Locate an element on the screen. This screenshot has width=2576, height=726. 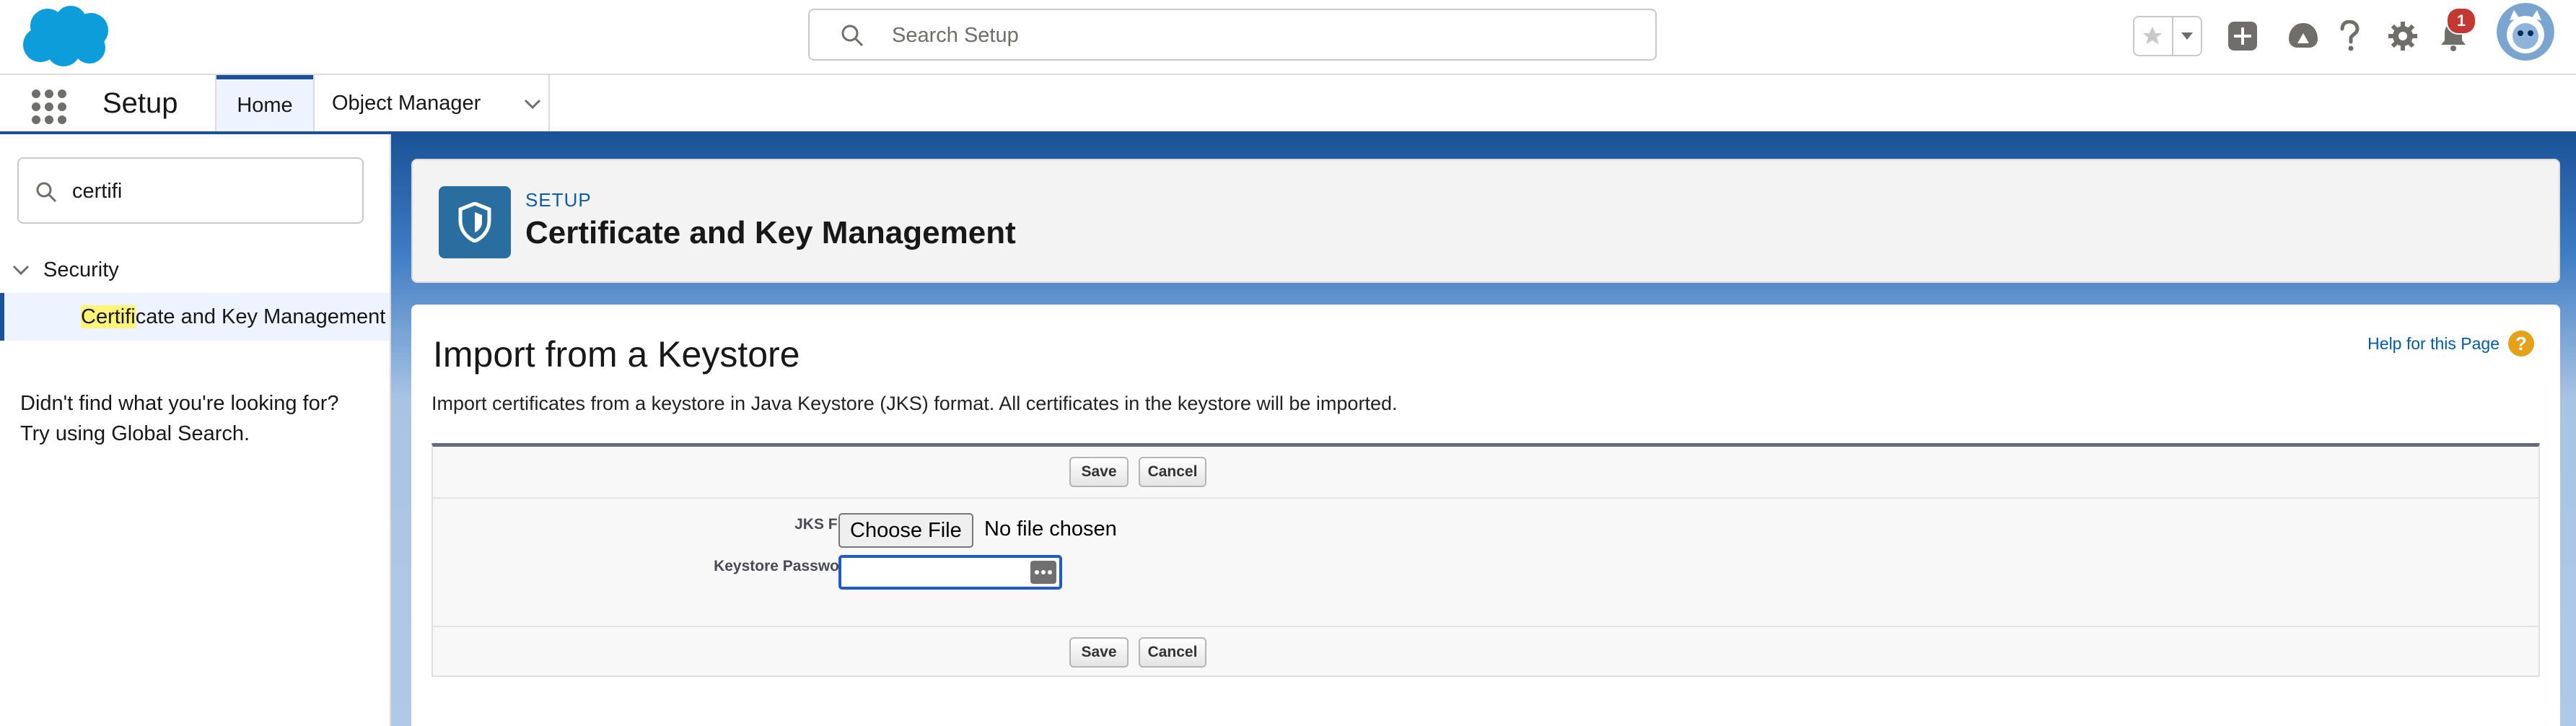
tab-object-manager: Object Manager is located at coordinates (431, 103).